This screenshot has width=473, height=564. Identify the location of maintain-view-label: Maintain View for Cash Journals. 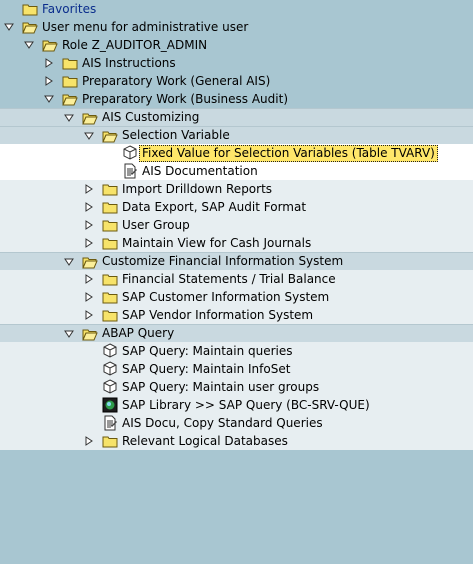
(217, 243).